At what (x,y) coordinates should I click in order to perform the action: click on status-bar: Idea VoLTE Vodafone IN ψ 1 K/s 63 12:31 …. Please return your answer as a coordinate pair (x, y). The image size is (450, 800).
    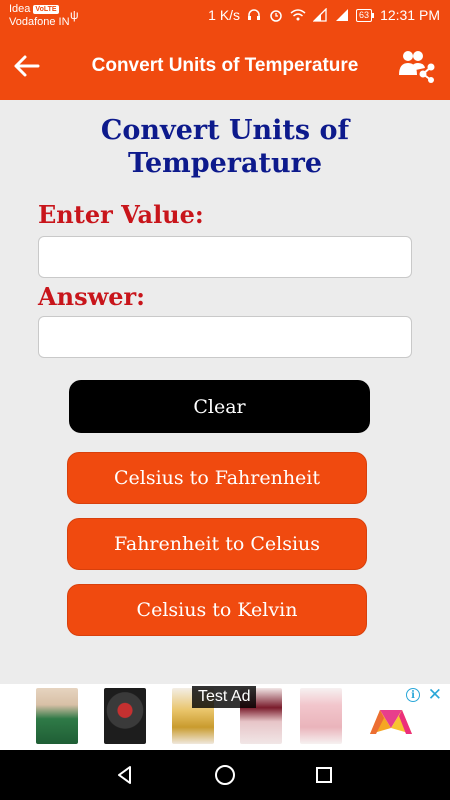
    Looking at the image, I should click on (225, 17).